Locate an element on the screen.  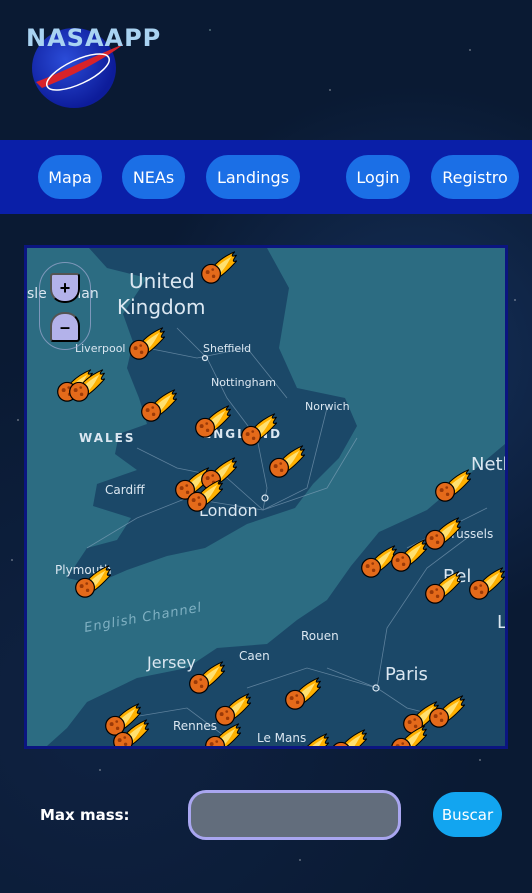
label-wales: WALES is located at coordinates (107, 438).